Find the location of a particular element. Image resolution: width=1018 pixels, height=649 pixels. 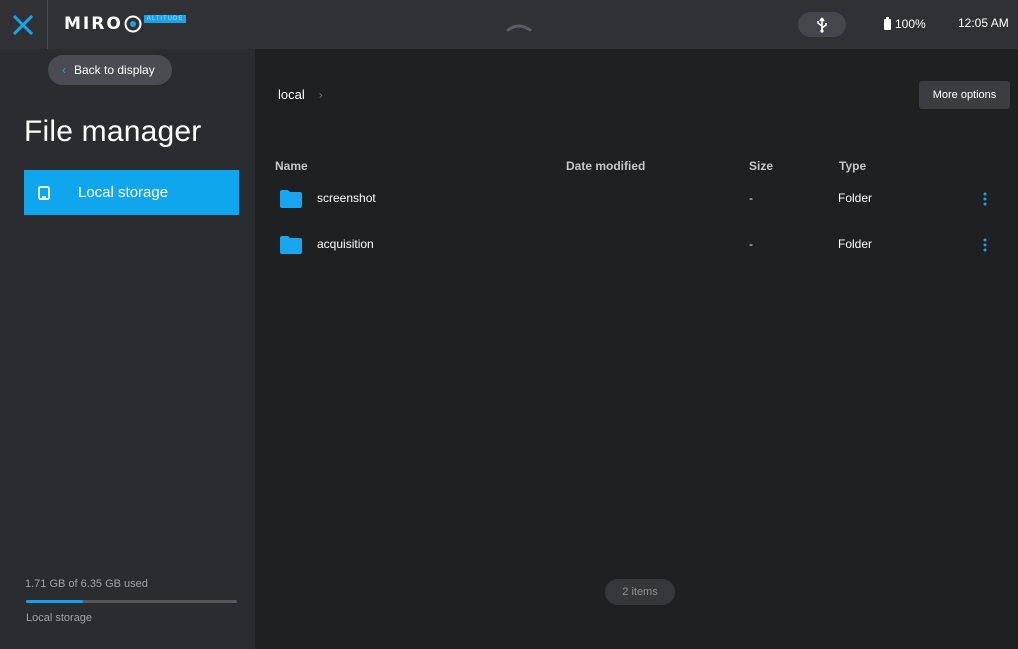

sidebar-item-local-storage: Local storage is located at coordinates (131, 192).